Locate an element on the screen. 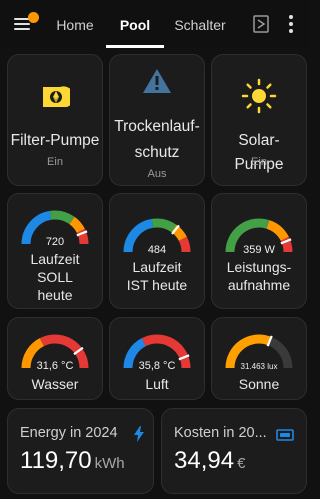  energy-value: 119,70 is located at coordinates (56, 460).